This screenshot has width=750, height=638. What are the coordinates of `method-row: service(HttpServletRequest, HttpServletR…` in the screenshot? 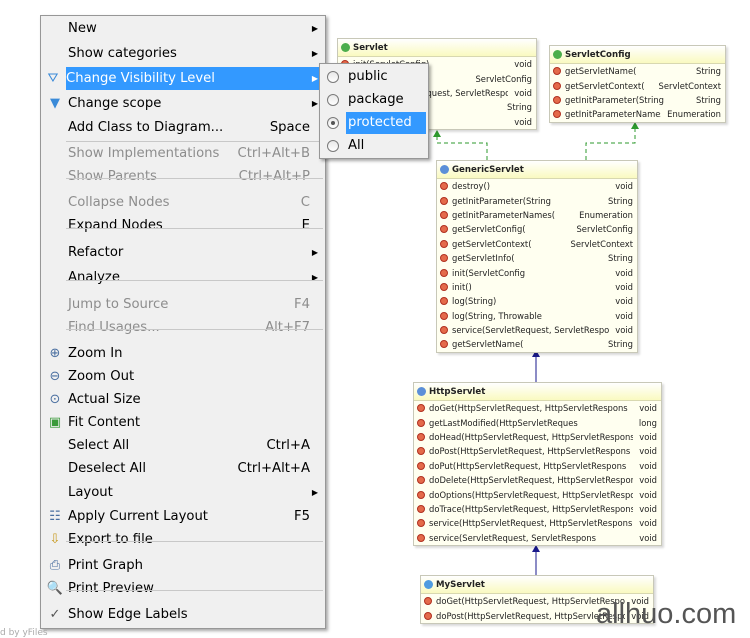 It's located at (537, 523).